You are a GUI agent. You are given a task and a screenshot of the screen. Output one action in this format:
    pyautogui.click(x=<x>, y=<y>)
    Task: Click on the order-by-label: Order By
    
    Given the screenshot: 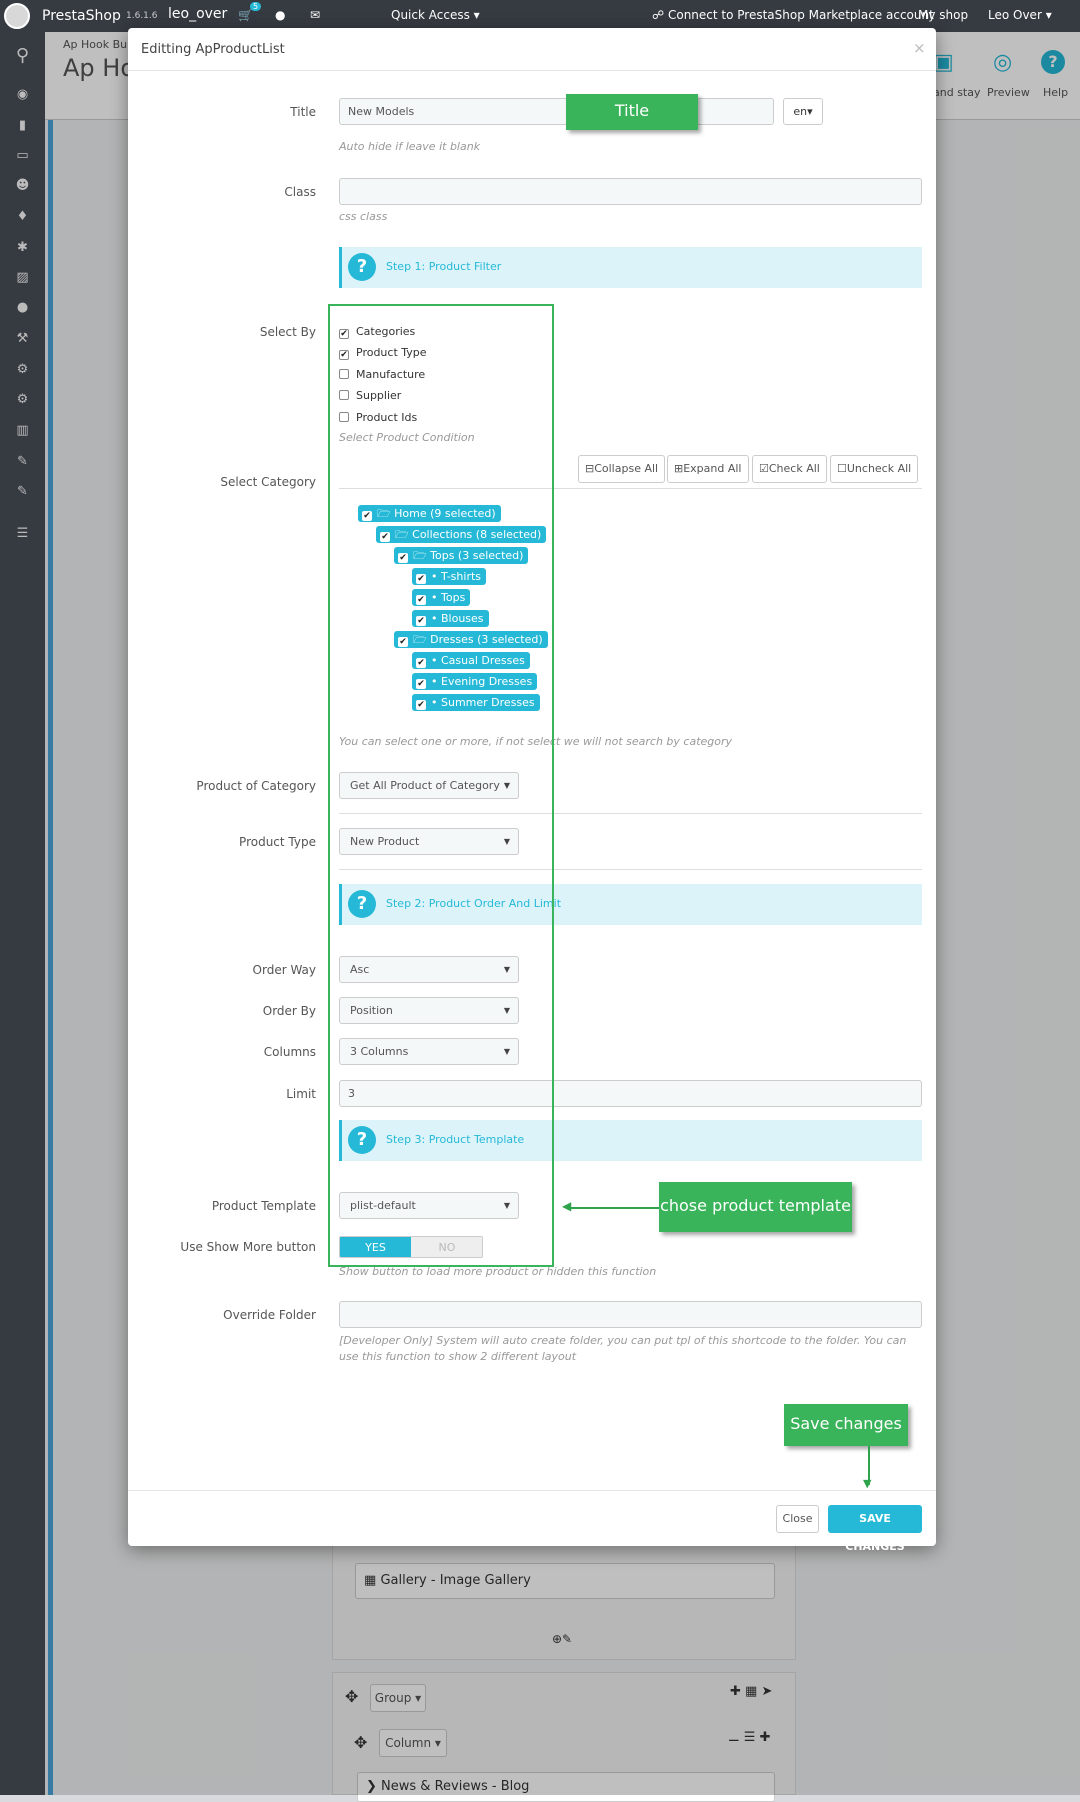 What is the action you would take?
    pyautogui.click(x=289, y=1011)
    